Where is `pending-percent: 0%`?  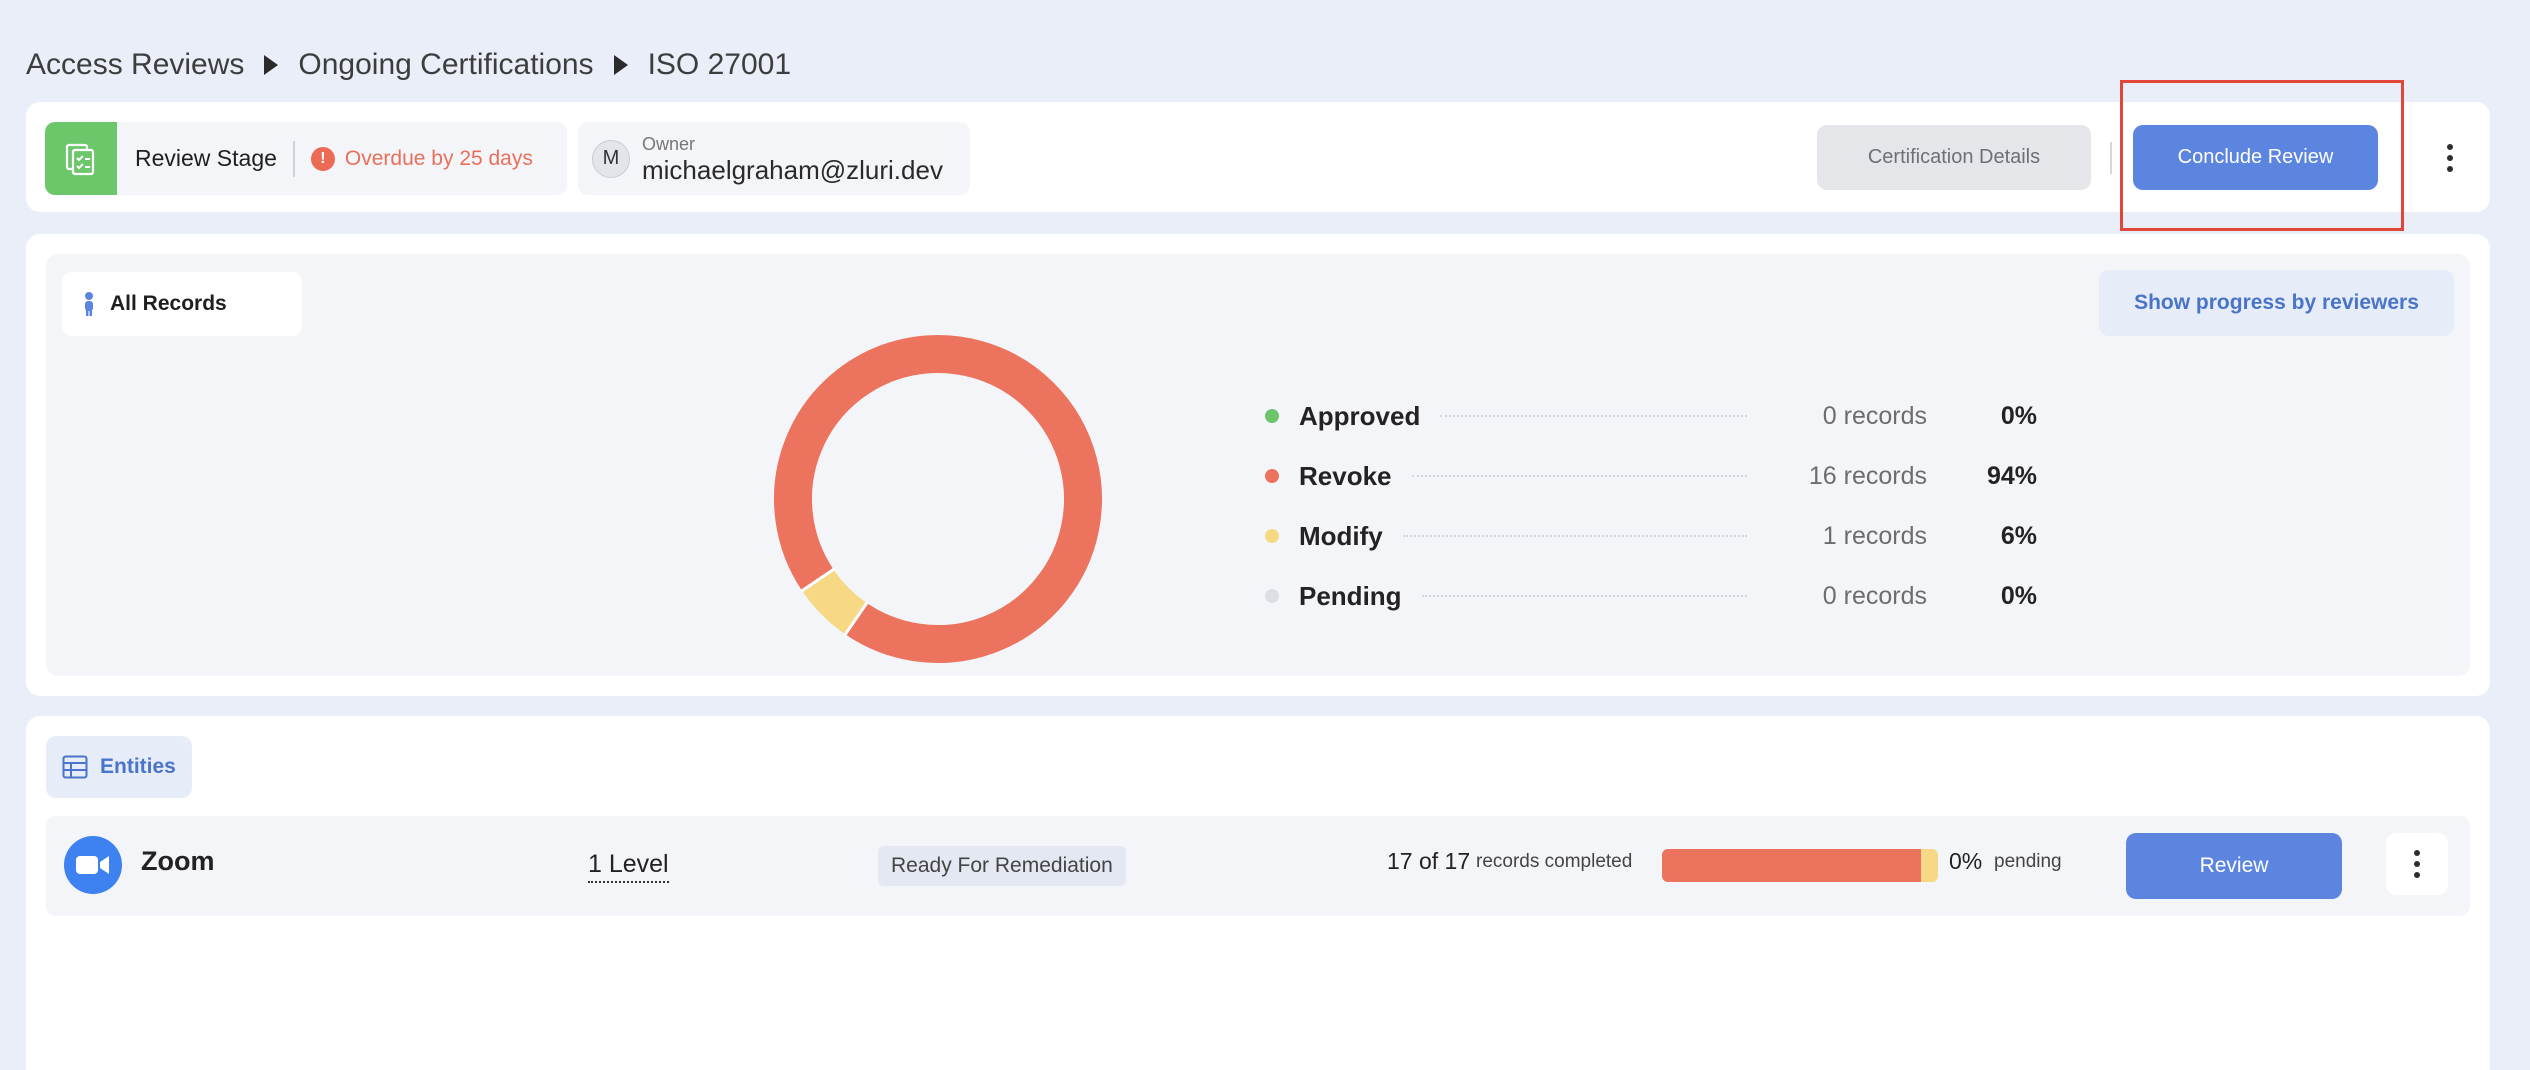
pending-percent: 0% is located at coordinates (1966, 861).